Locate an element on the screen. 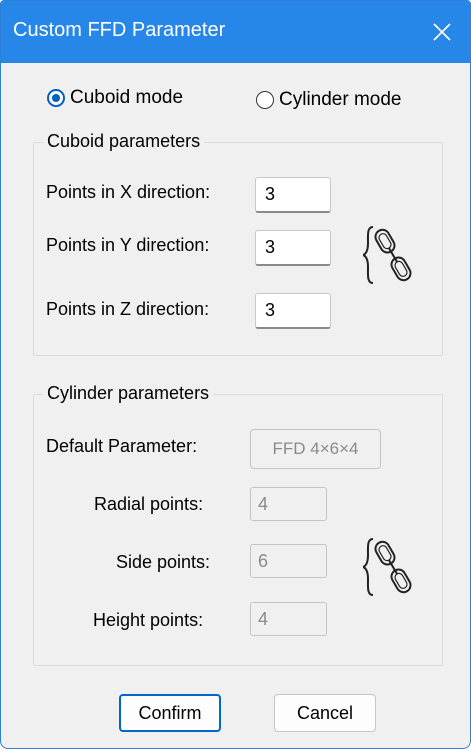  close-button is located at coordinates (442, 32).